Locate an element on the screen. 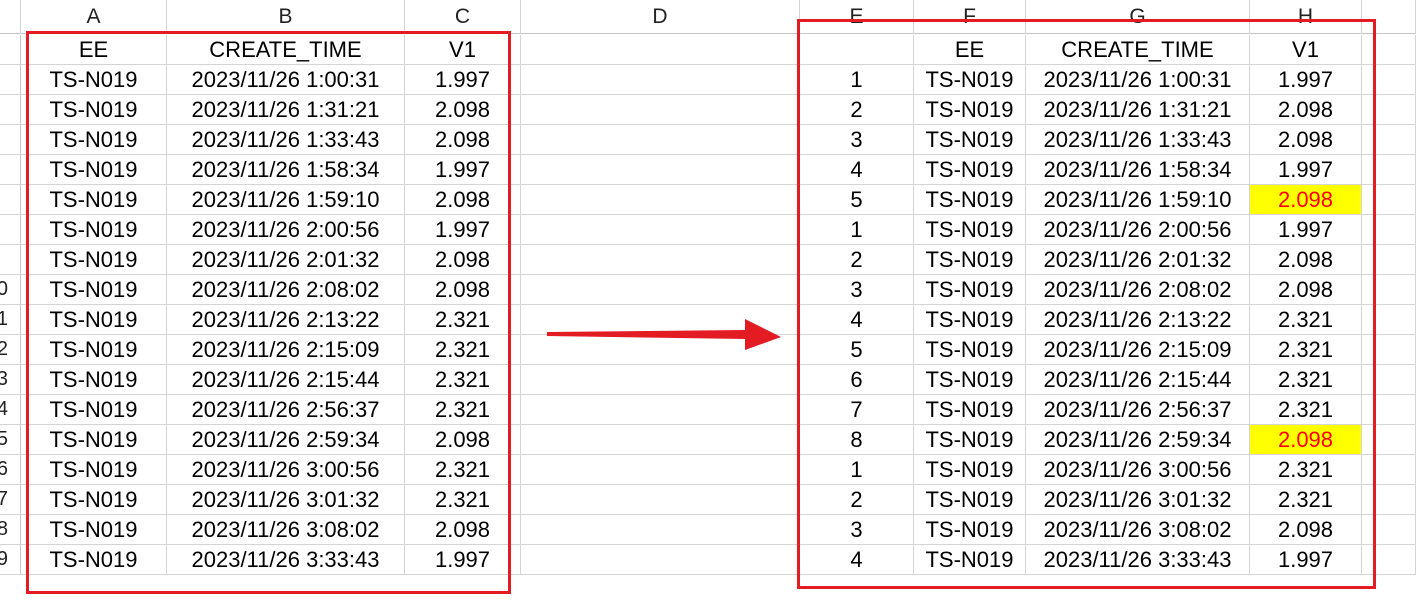 This screenshot has height=609, width=1416. row-header-label: 3 is located at coordinates (10, 379).